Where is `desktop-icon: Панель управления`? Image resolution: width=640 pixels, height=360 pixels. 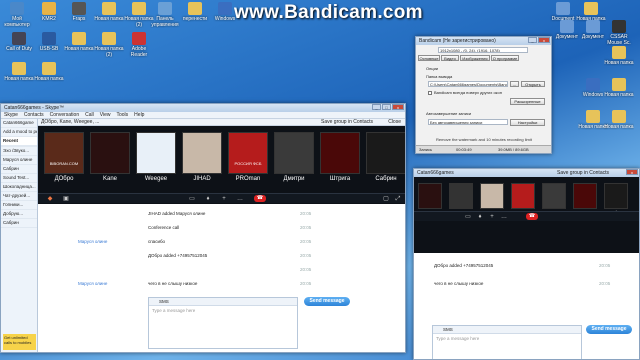 desktop-icon: Панель управления is located at coordinates (165, 15).